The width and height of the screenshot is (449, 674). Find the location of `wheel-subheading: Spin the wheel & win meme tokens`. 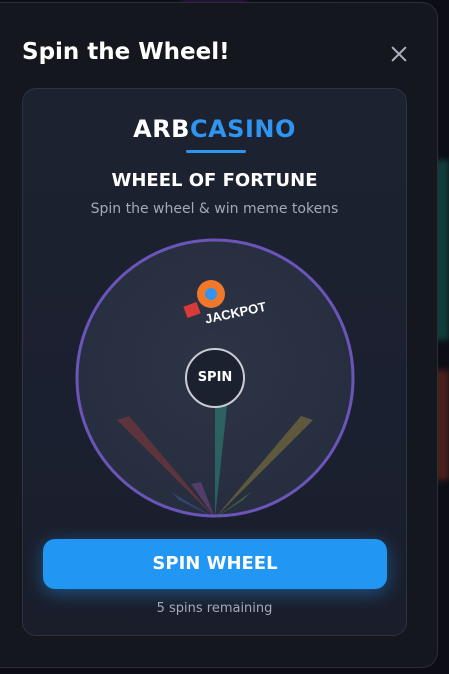

wheel-subheading: Spin the wheel & win meme tokens is located at coordinates (214, 209).